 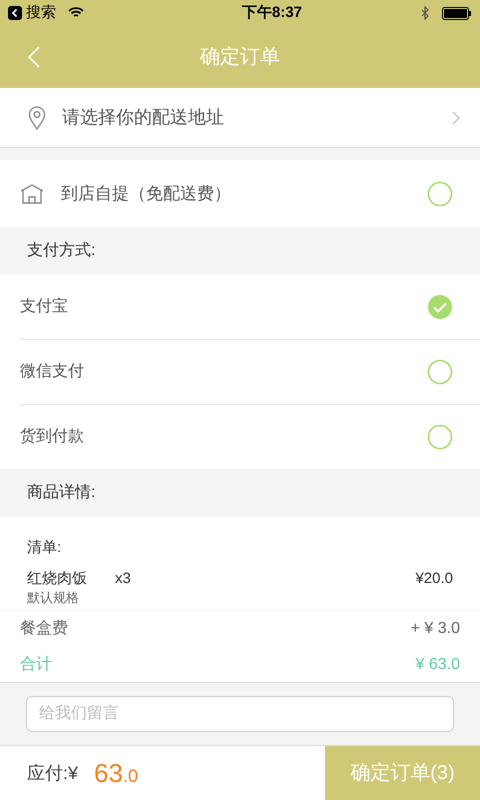 I want to click on payment-label: 微信支付, so click(x=52, y=372).